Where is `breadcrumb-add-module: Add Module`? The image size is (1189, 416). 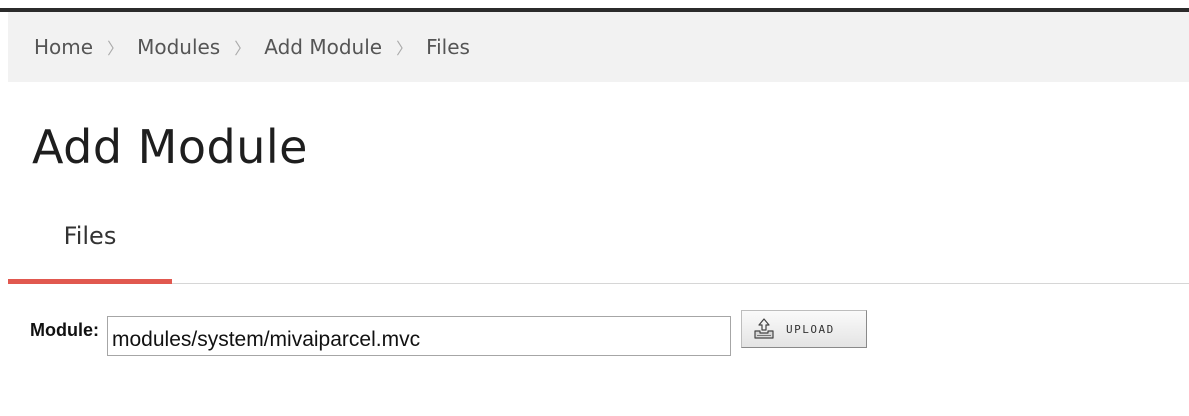 breadcrumb-add-module: Add Module is located at coordinates (323, 47).